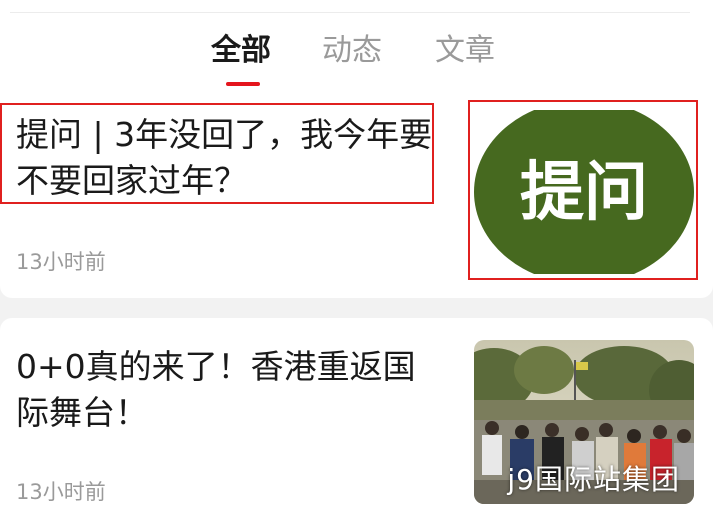 The image size is (713, 524). Describe the element at coordinates (352, 51) in the screenshot. I see `tab-updates: 动态` at that location.